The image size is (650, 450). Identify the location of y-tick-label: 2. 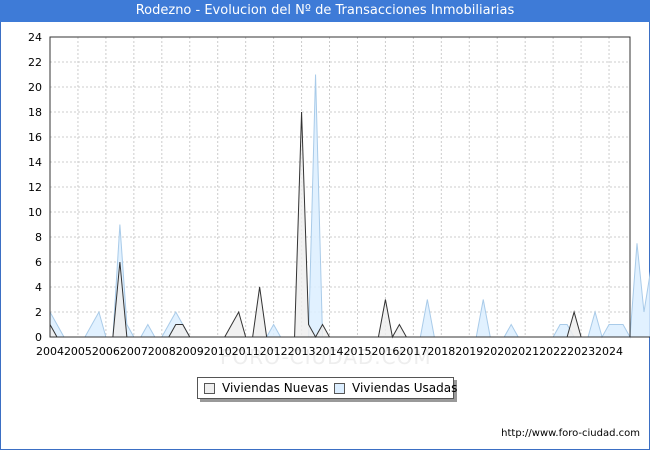
(38, 312).